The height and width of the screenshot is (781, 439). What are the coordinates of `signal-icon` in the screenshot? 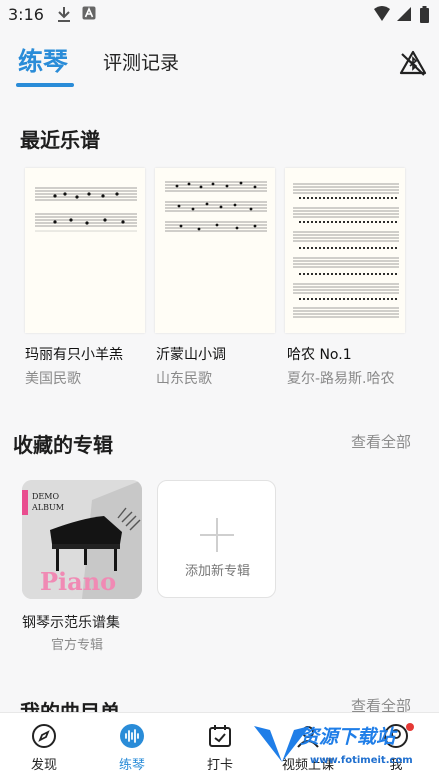 It's located at (404, 14).